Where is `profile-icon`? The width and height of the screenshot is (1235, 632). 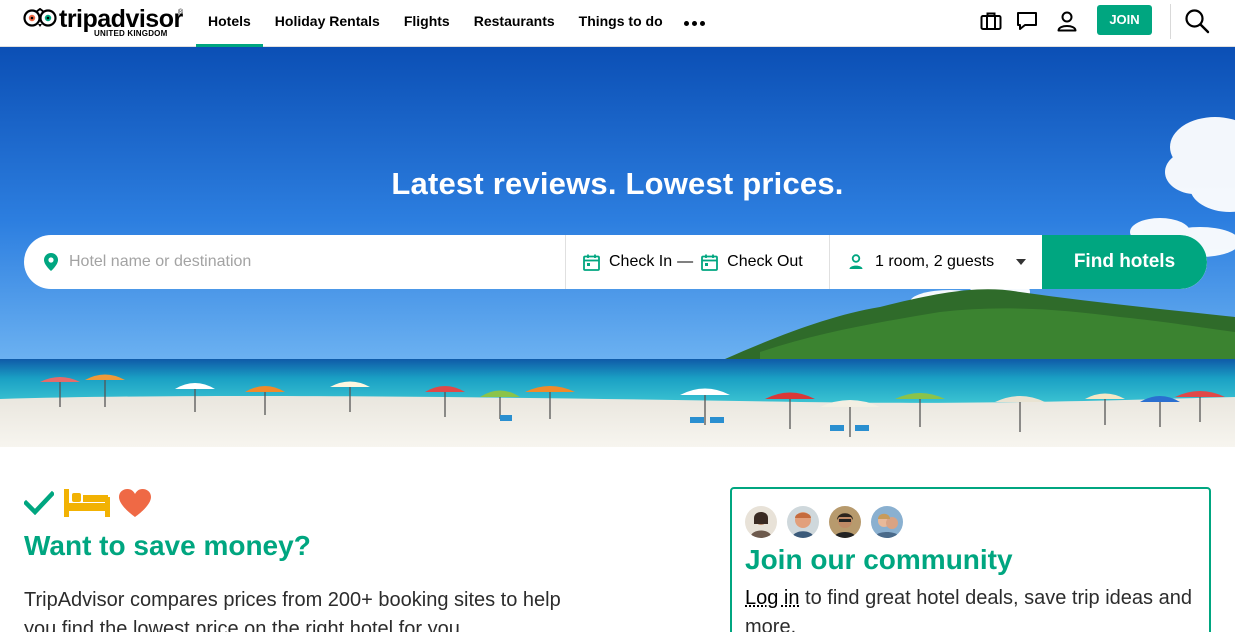 profile-icon is located at coordinates (1067, 21).